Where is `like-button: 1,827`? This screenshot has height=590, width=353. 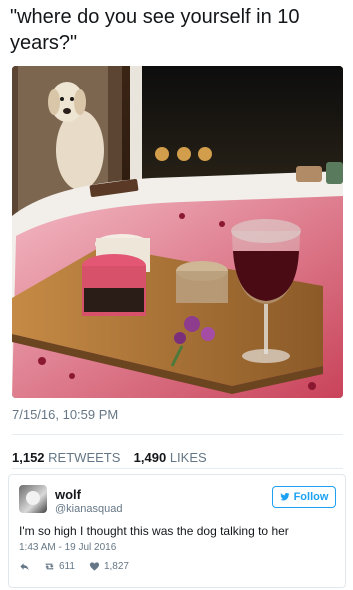
like-button: 1,827 is located at coordinates (109, 566).